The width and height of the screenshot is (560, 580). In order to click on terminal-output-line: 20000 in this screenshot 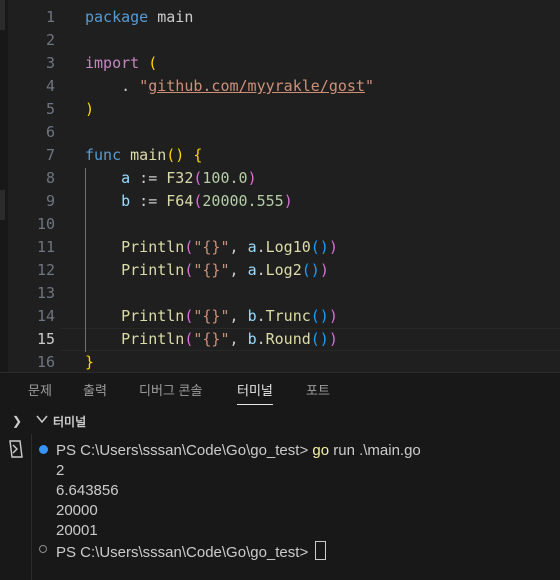, I will do `click(77, 510)`.